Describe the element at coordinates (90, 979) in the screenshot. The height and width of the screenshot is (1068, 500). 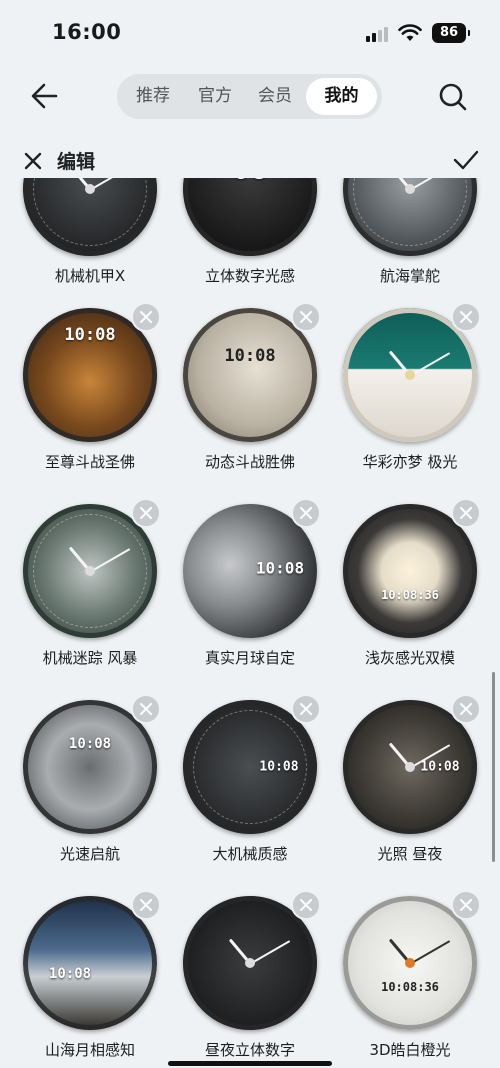
I see `watch-face-card: 10:08 山海月相感知` at that location.